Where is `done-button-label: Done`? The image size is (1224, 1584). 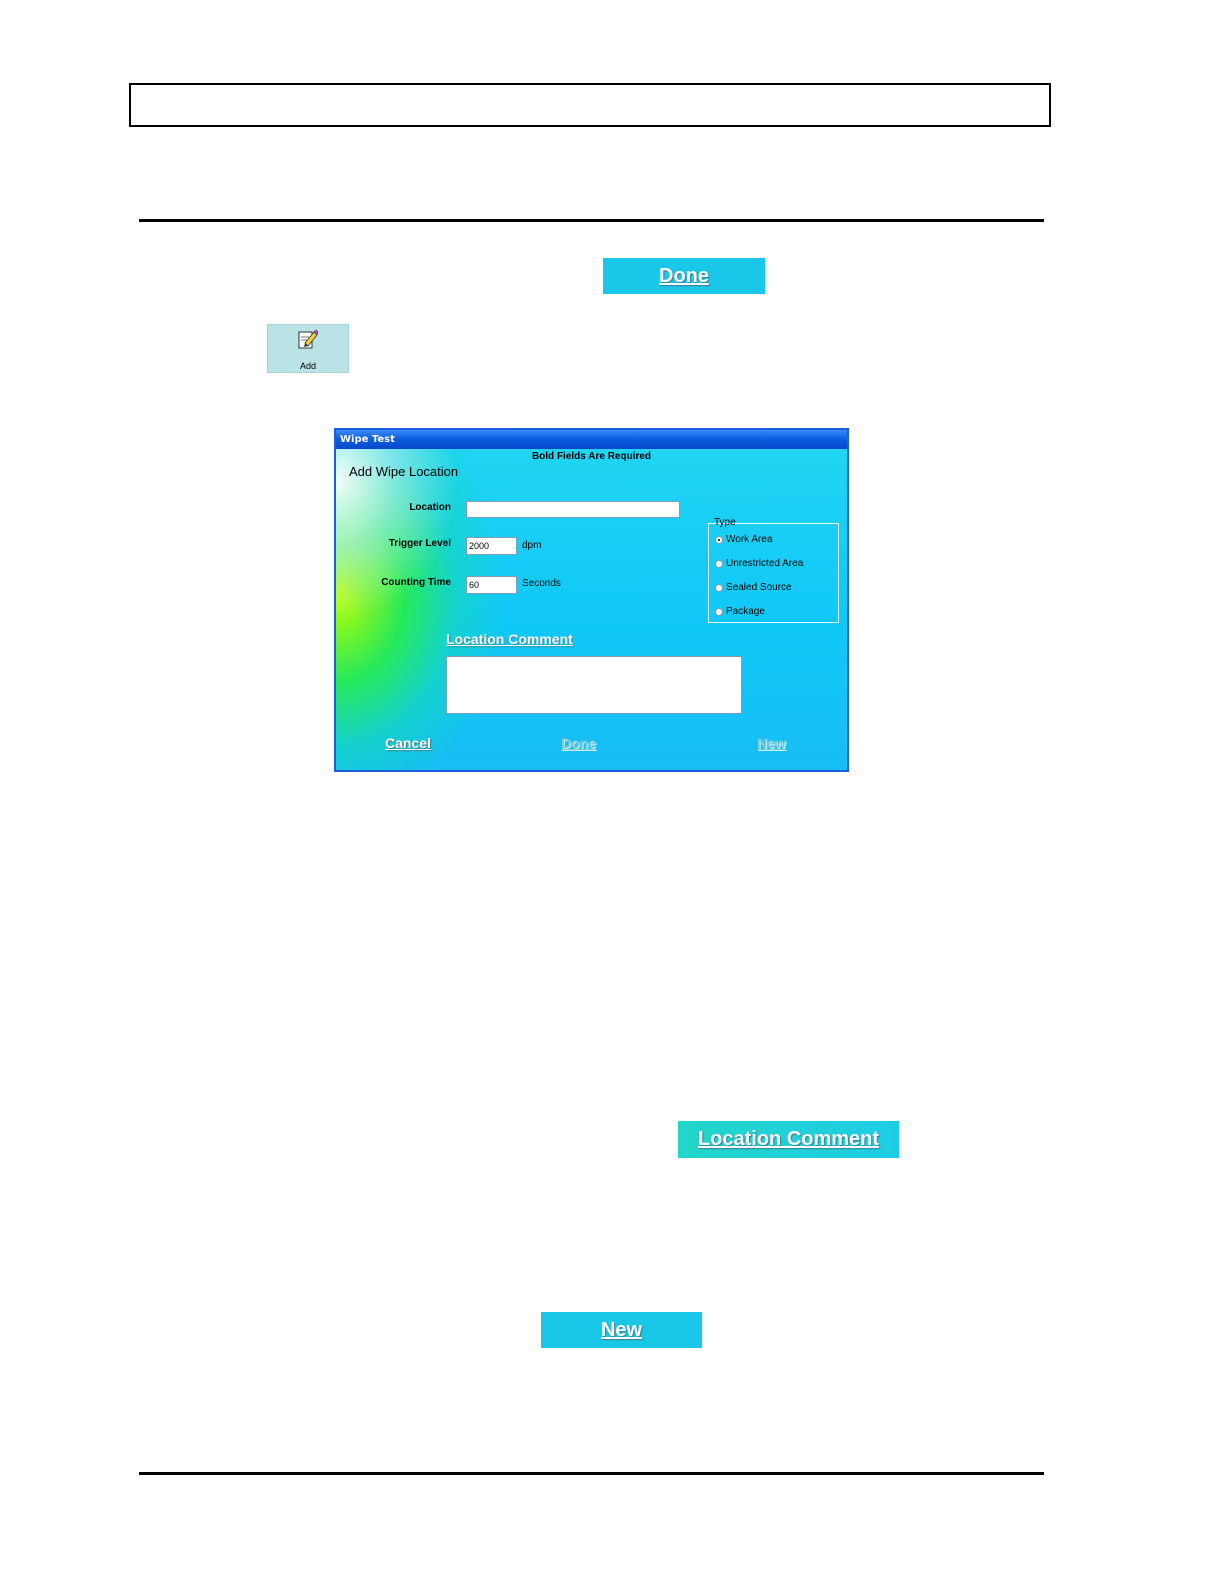 done-button-label: Done is located at coordinates (684, 275).